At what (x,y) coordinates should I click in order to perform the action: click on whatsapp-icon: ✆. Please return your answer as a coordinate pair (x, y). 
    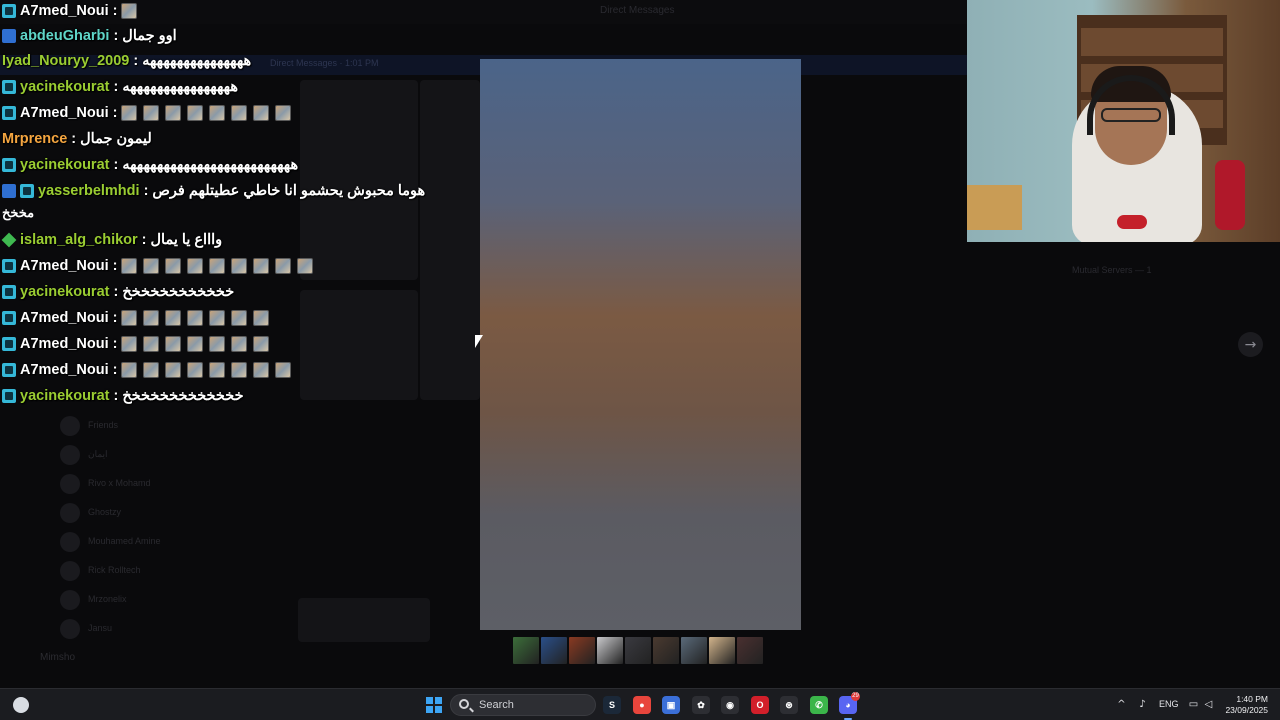
    Looking at the image, I should click on (819, 705).